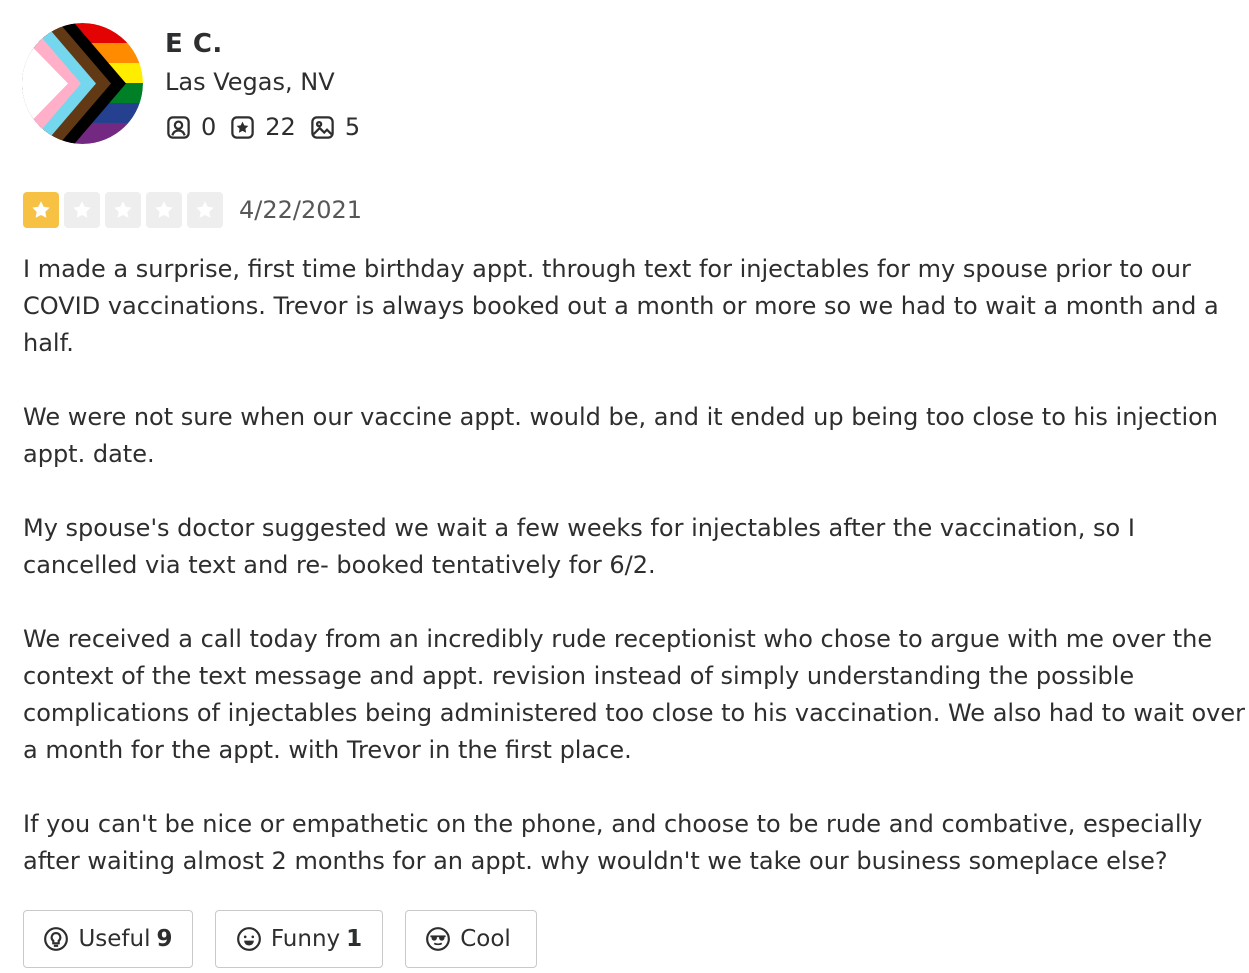  I want to click on cool-label: Cool, so click(485, 939).